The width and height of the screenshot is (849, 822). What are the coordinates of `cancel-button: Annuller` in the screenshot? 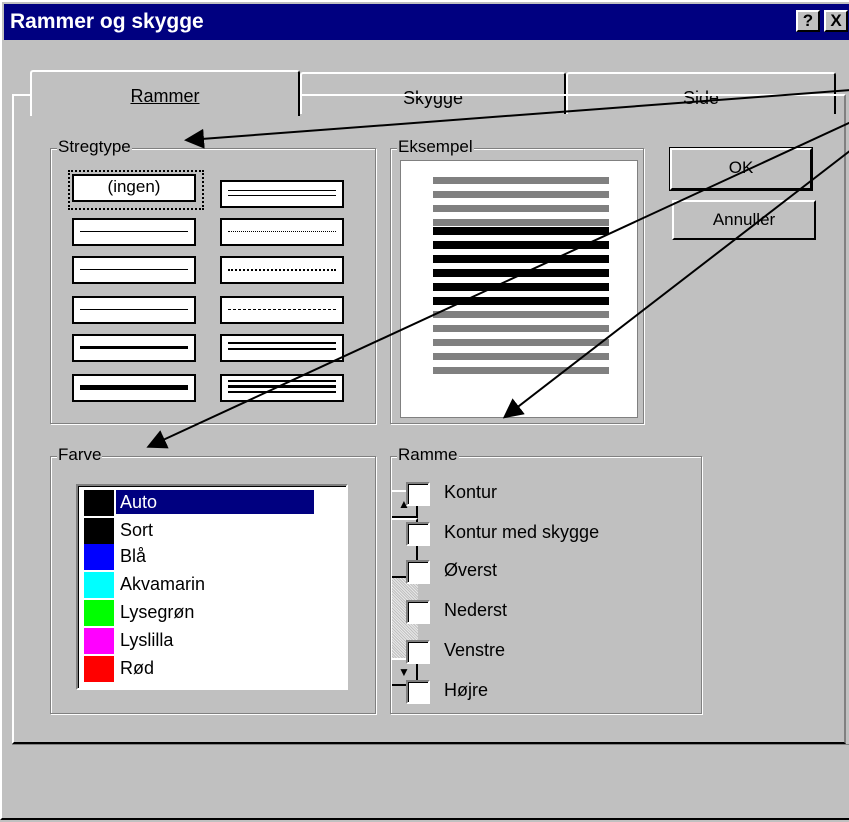 It's located at (744, 220).